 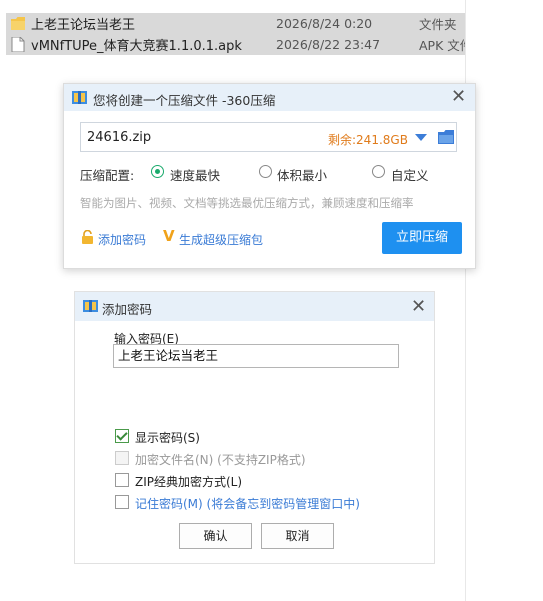 What do you see at coordinates (236, 23) in the screenshot?
I see `file-row-folder: 上老王论坛当老王 2026/8/24 0:20 文件夹` at bounding box center [236, 23].